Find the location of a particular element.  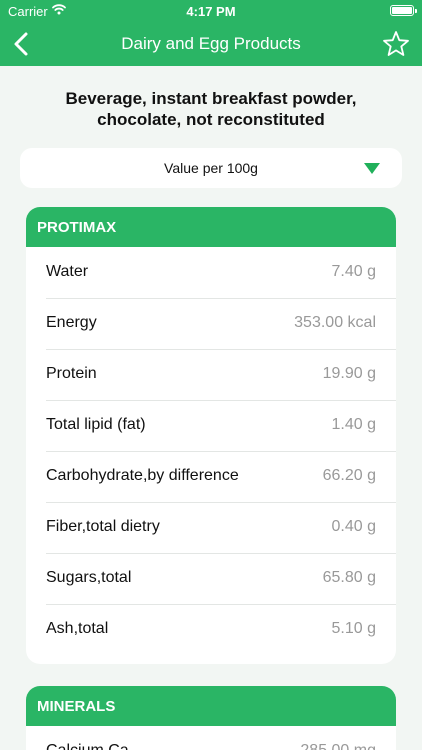

clock: 4:17 PM is located at coordinates (211, 11).